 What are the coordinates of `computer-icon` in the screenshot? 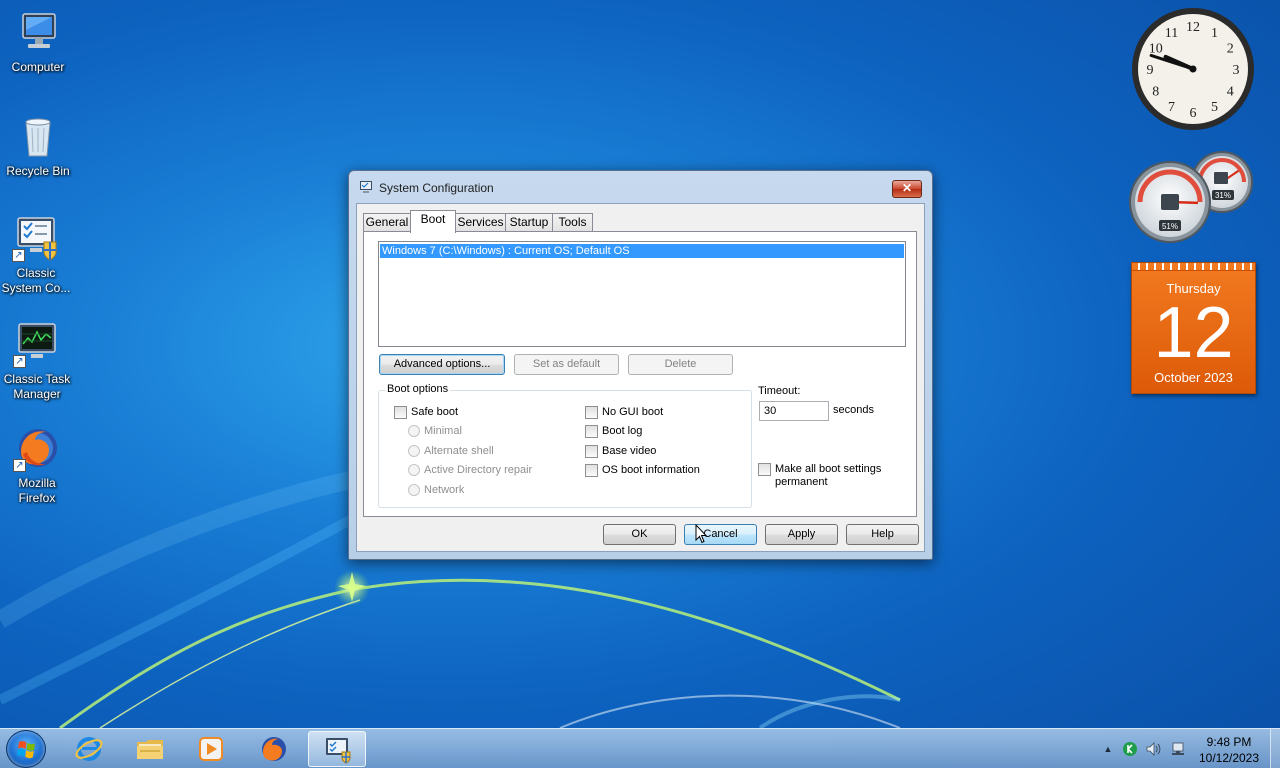 It's located at (38, 32).